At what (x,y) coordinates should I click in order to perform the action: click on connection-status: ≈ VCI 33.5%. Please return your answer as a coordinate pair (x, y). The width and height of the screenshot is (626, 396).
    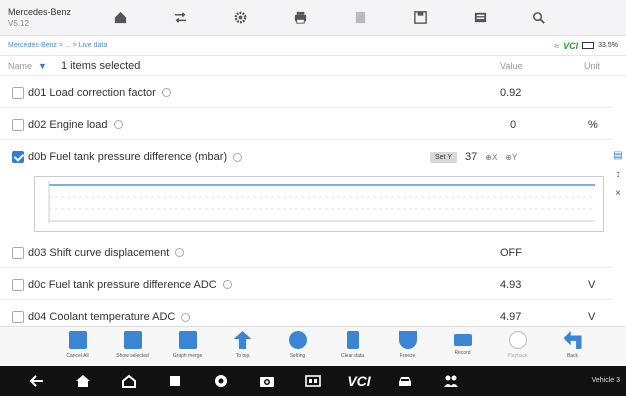
    Looking at the image, I should click on (586, 46).